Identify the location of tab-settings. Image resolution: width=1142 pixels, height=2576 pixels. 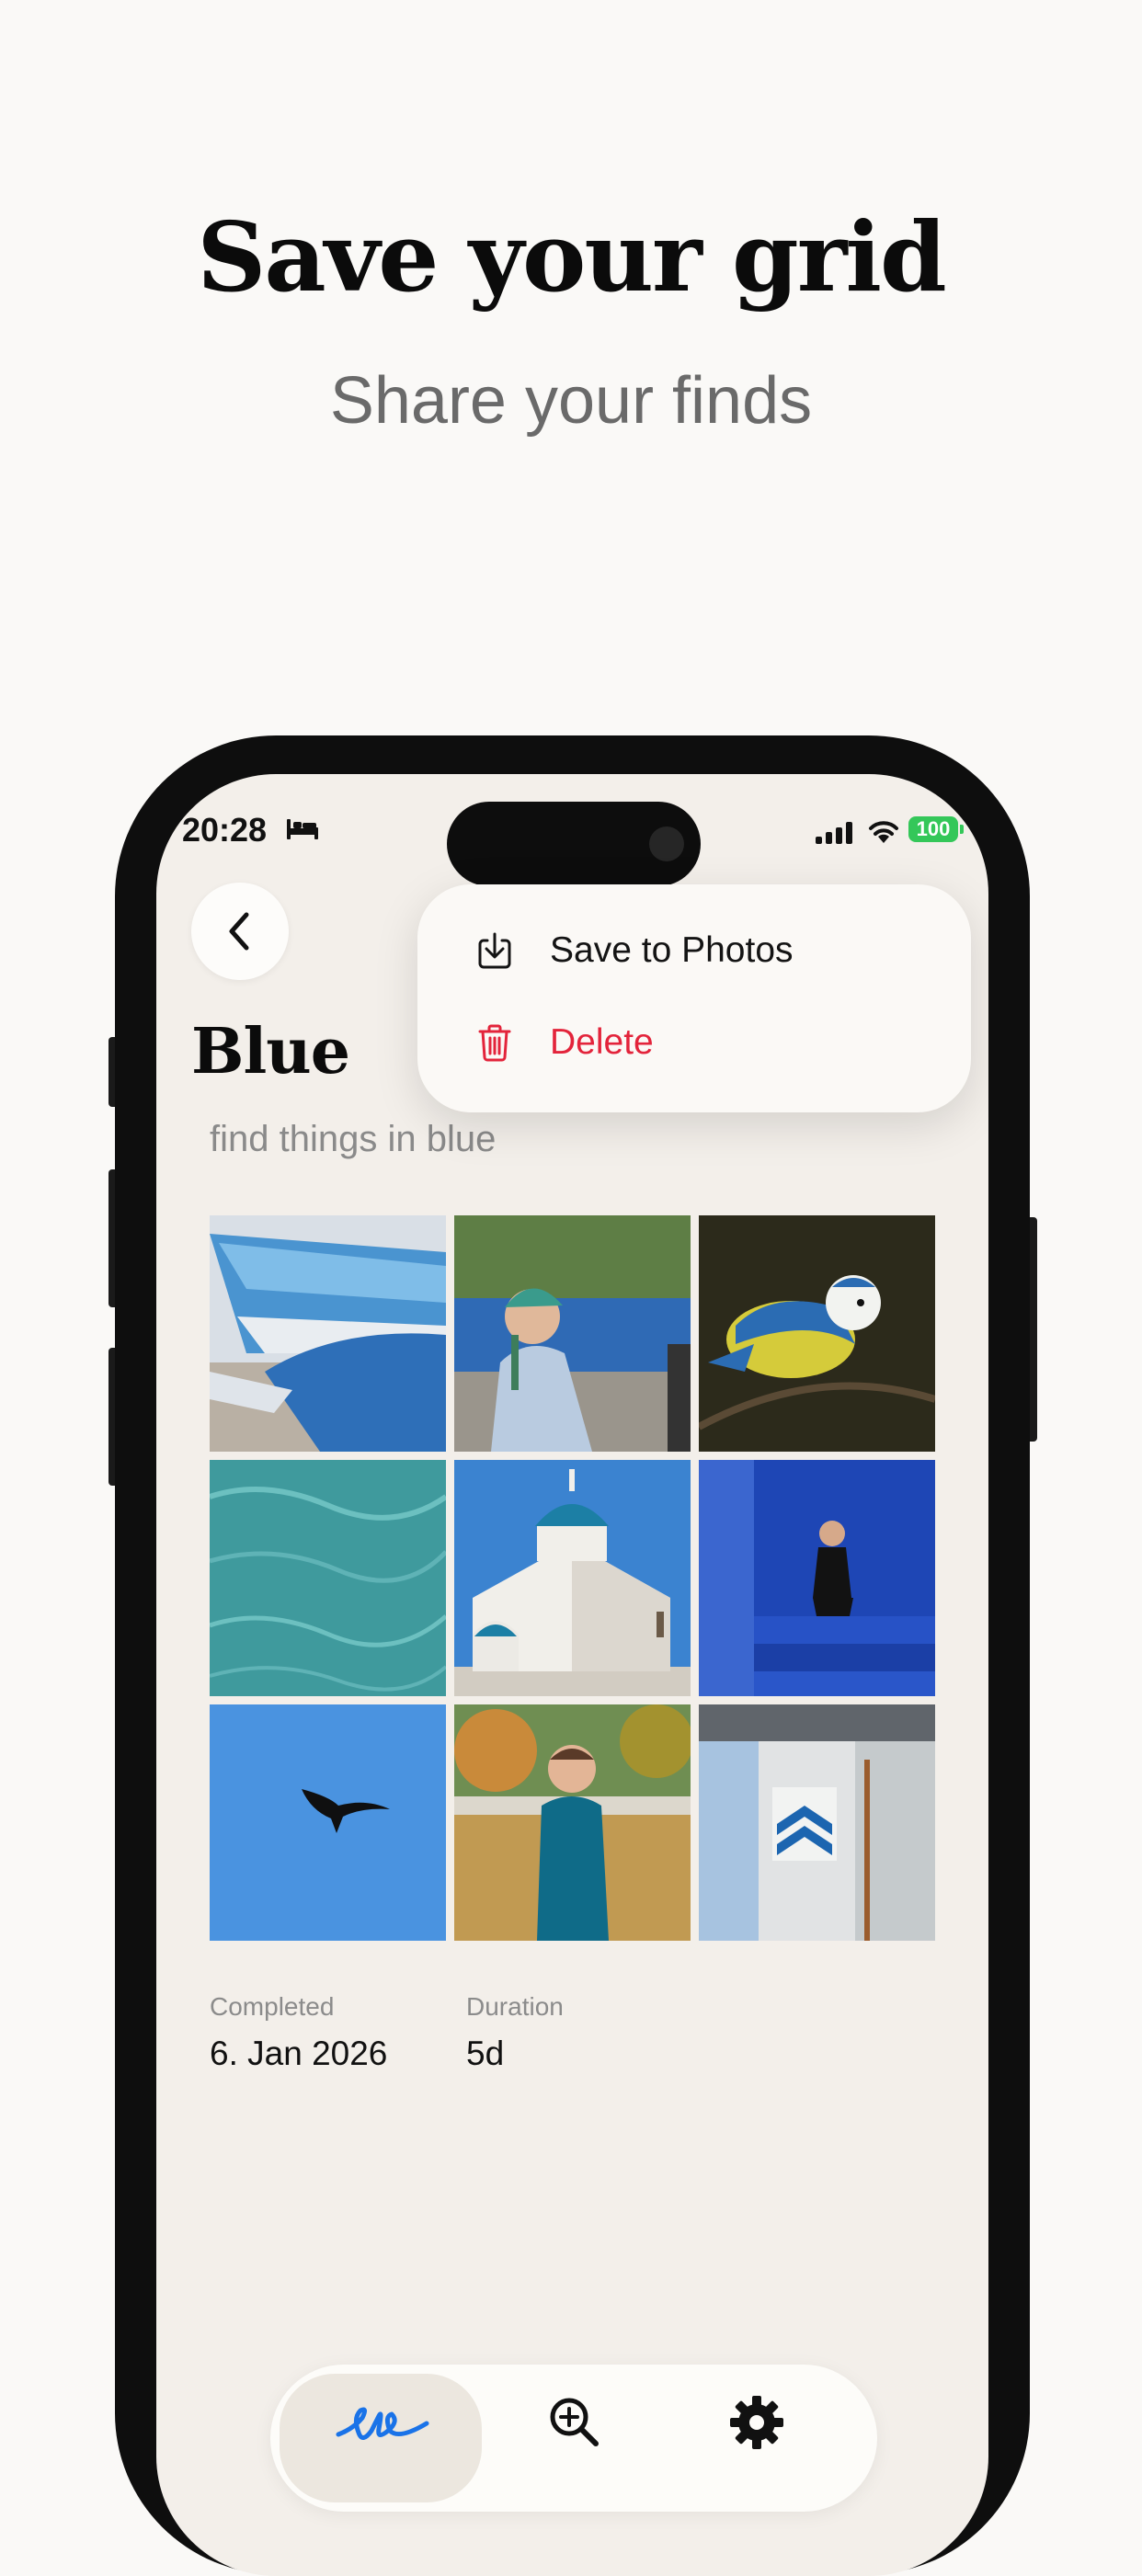
(757, 2438).